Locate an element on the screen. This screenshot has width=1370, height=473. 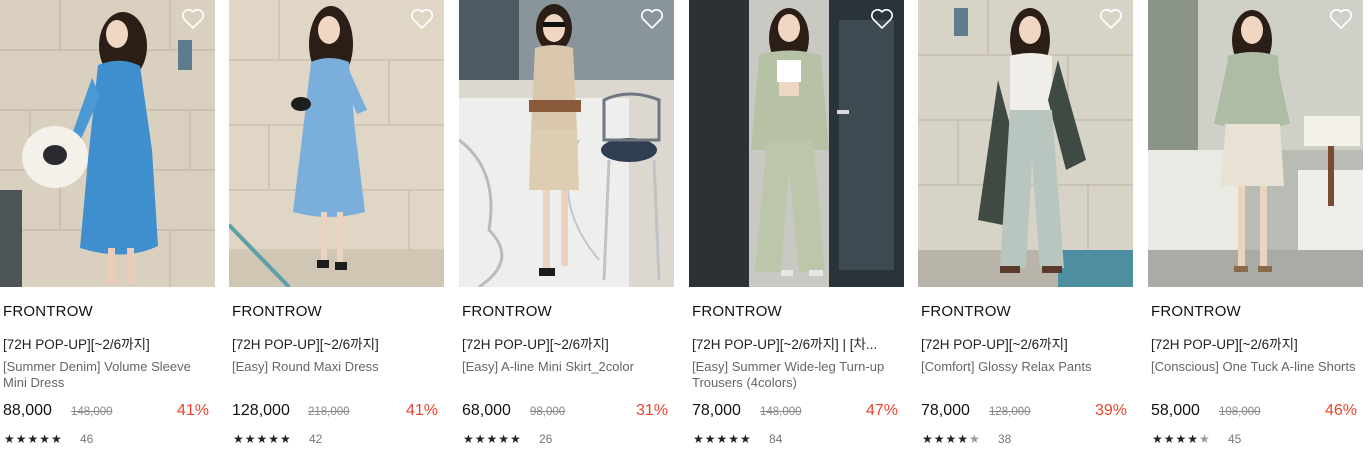
review-count: 42 is located at coordinates (316, 439).